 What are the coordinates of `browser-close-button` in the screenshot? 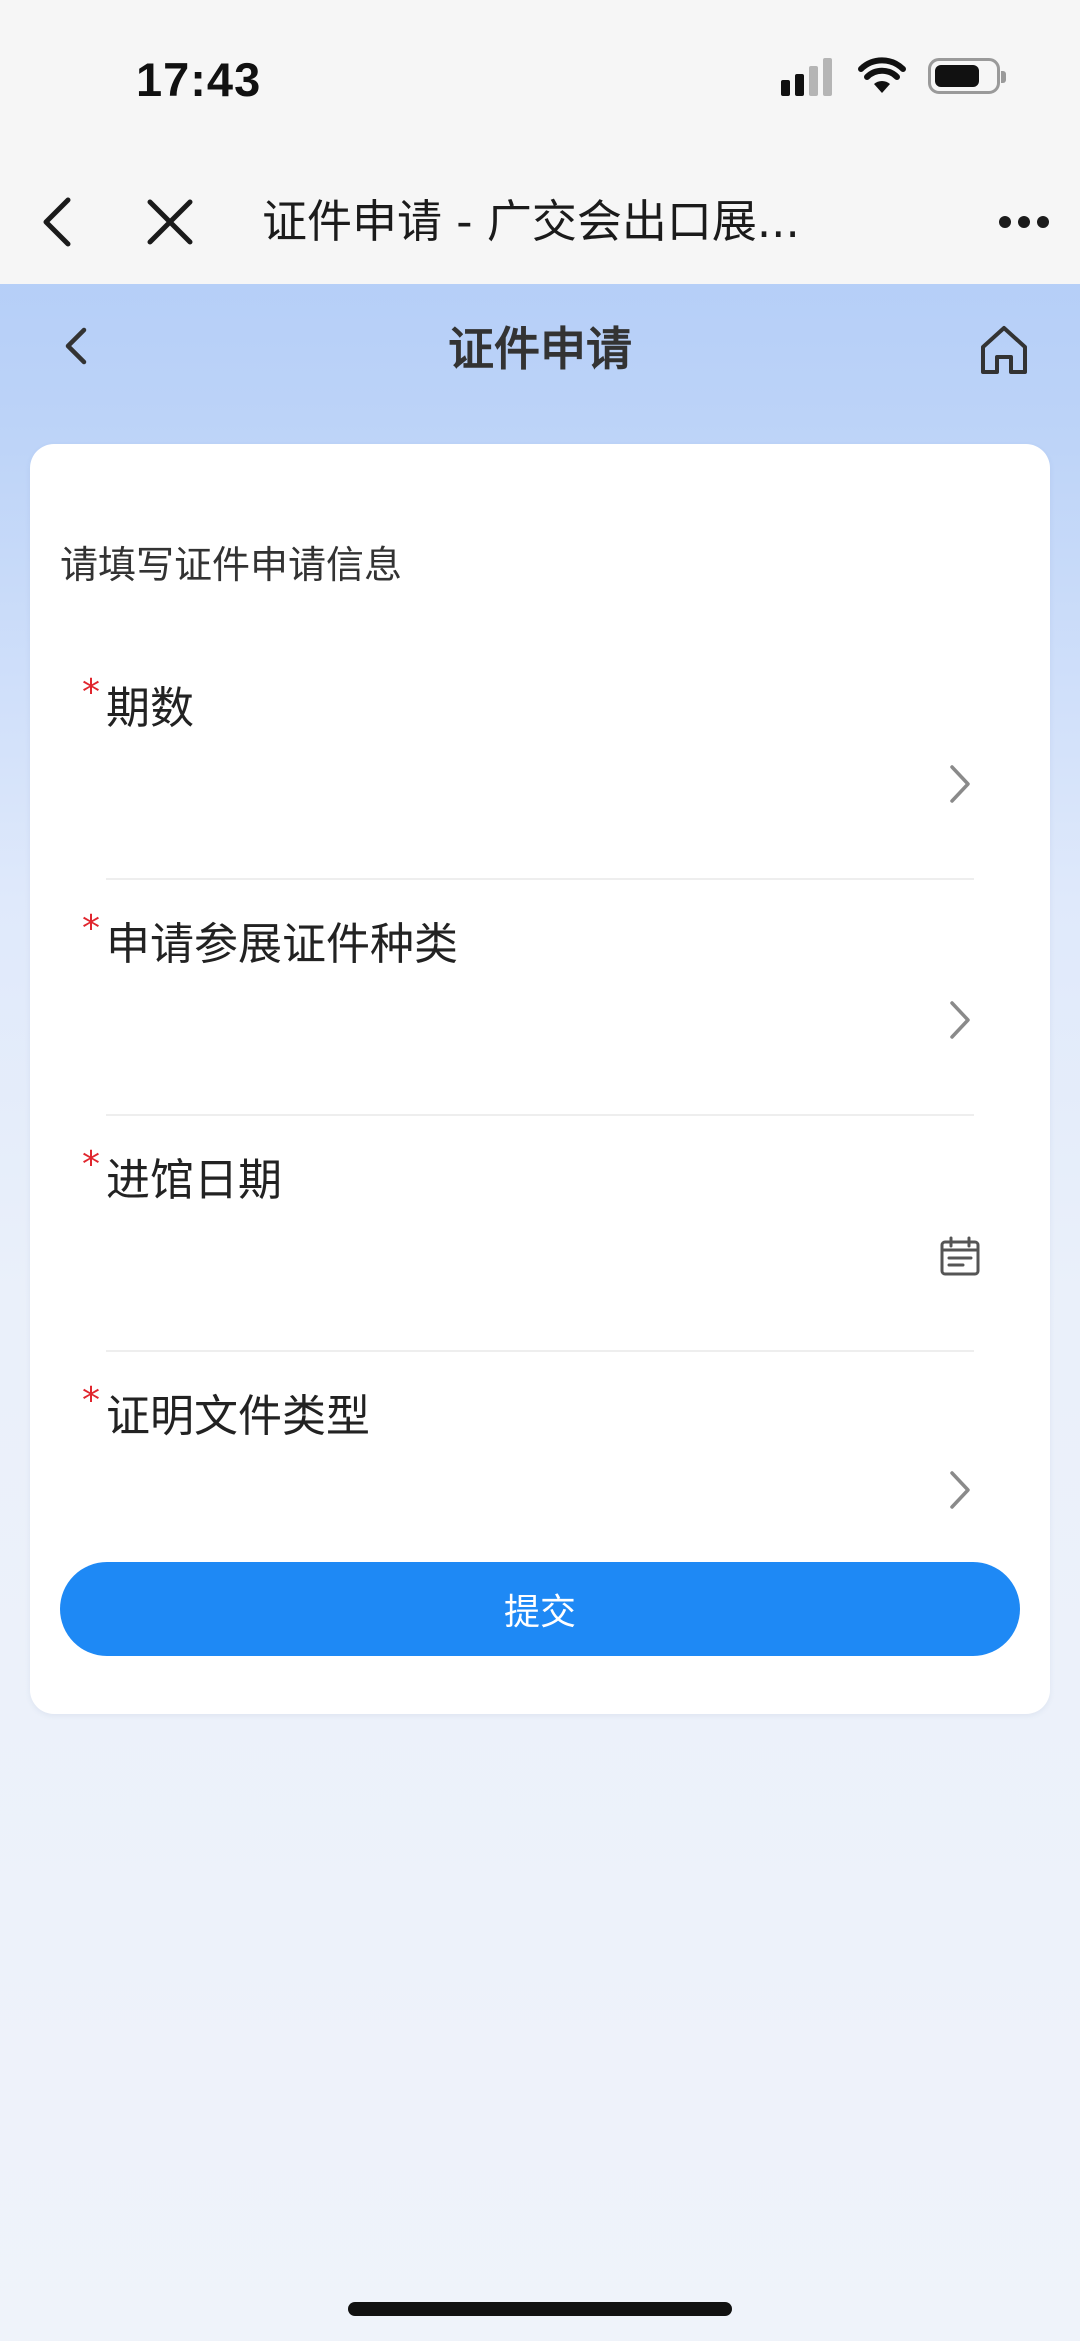 It's located at (170, 222).